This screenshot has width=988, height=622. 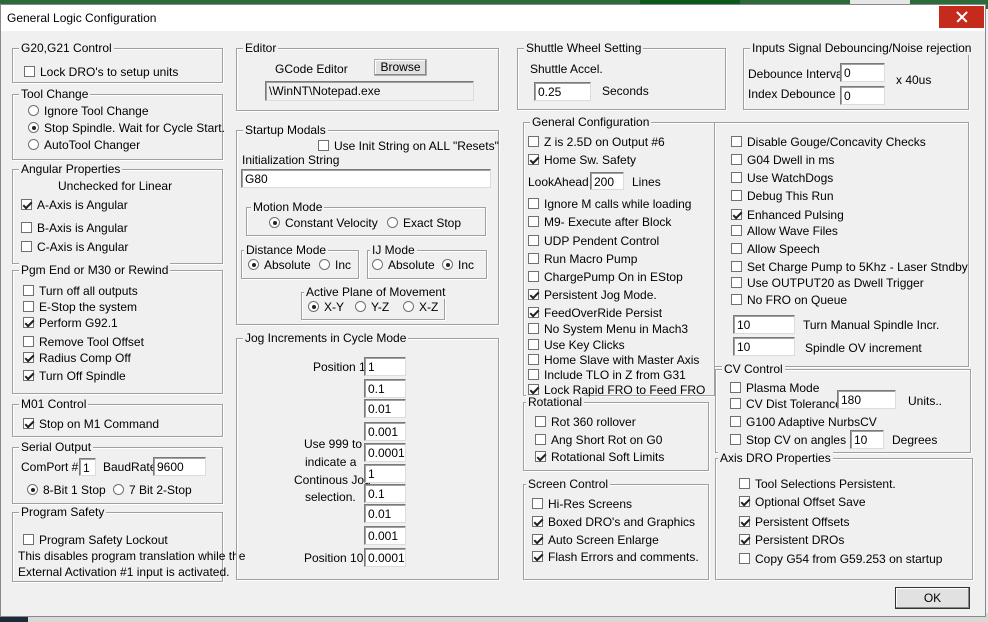 What do you see at coordinates (87, 467) in the screenshot?
I see `comport-field: 1` at bounding box center [87, 467].